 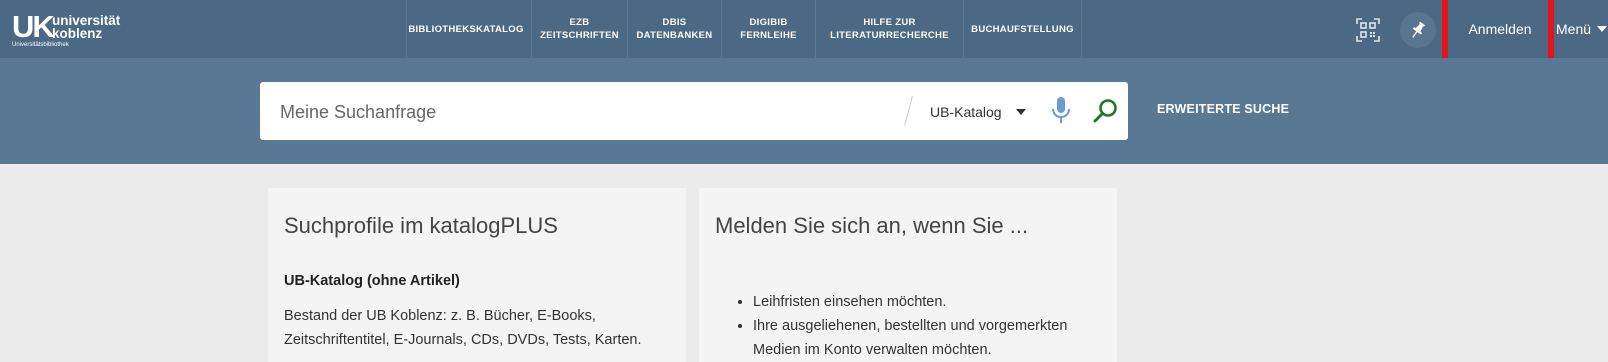 I want to click on nav-item-hilfe: HILFE ZUR LITERATURRECHERCHE, so click(x=890, y=29).